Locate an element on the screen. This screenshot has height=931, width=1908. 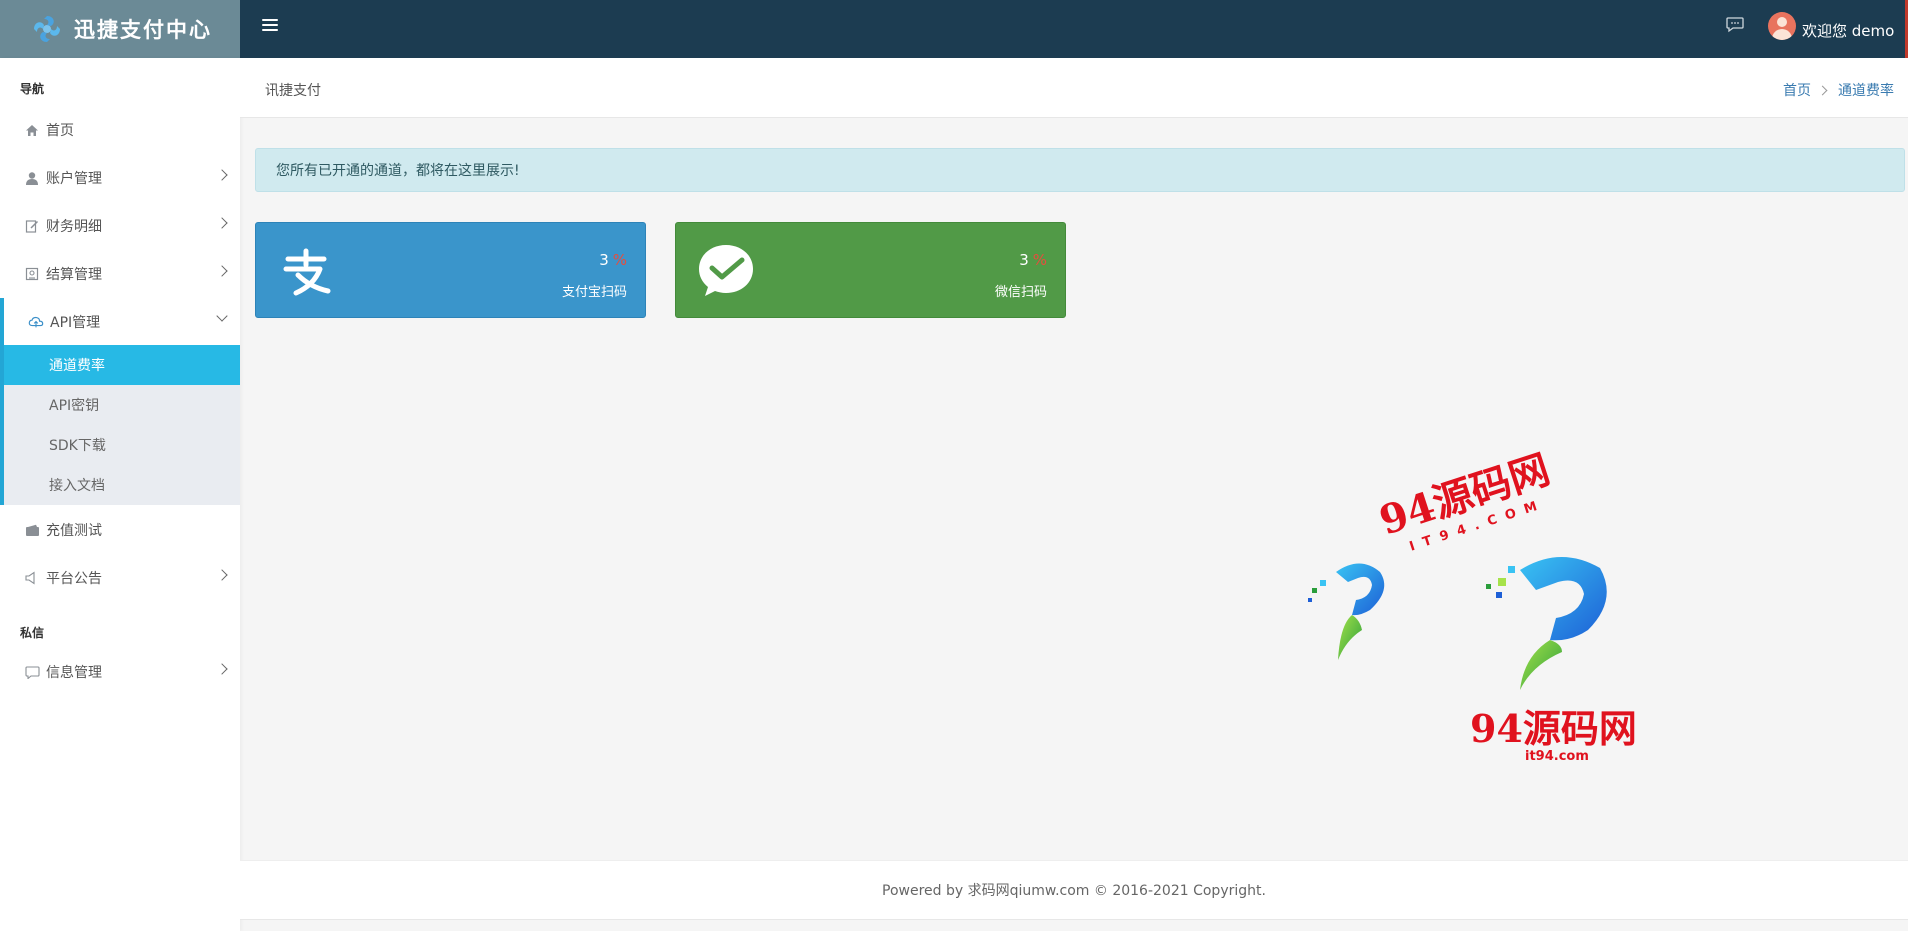
info-alert: 您所有已开通的通道，都将在这里展示! is located at coordinates (1080, 170).